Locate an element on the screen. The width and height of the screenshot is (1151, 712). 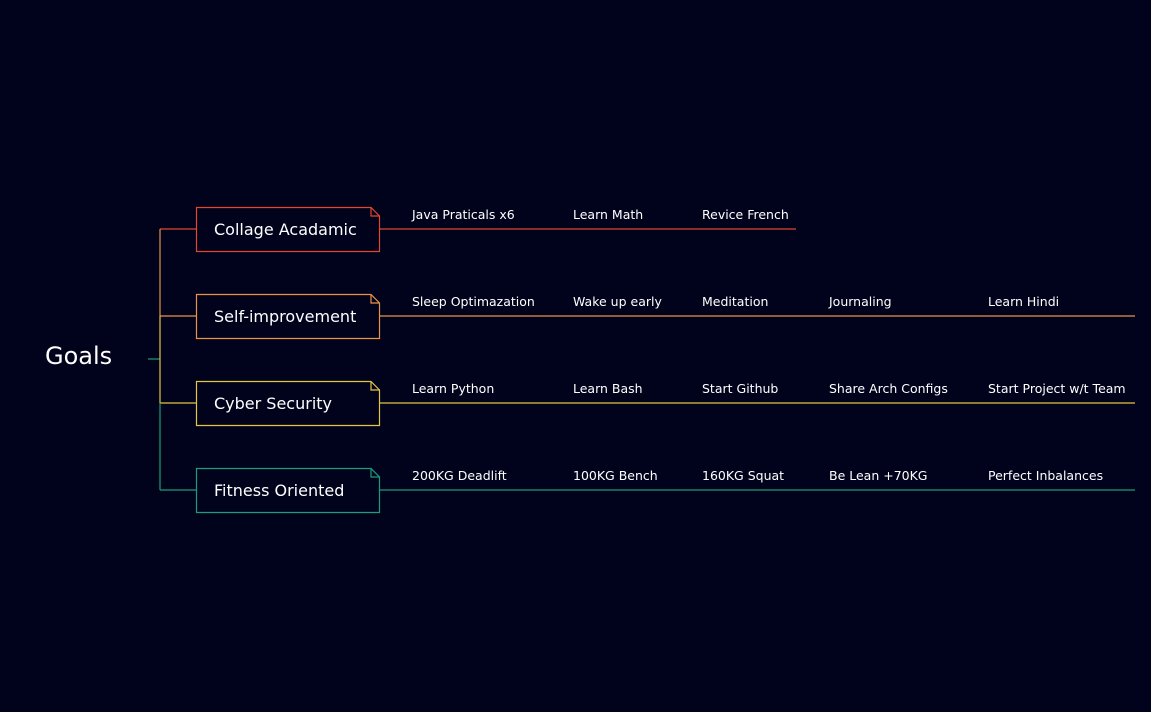
root-node-goals: Goals is located at coordinates (78, 356).